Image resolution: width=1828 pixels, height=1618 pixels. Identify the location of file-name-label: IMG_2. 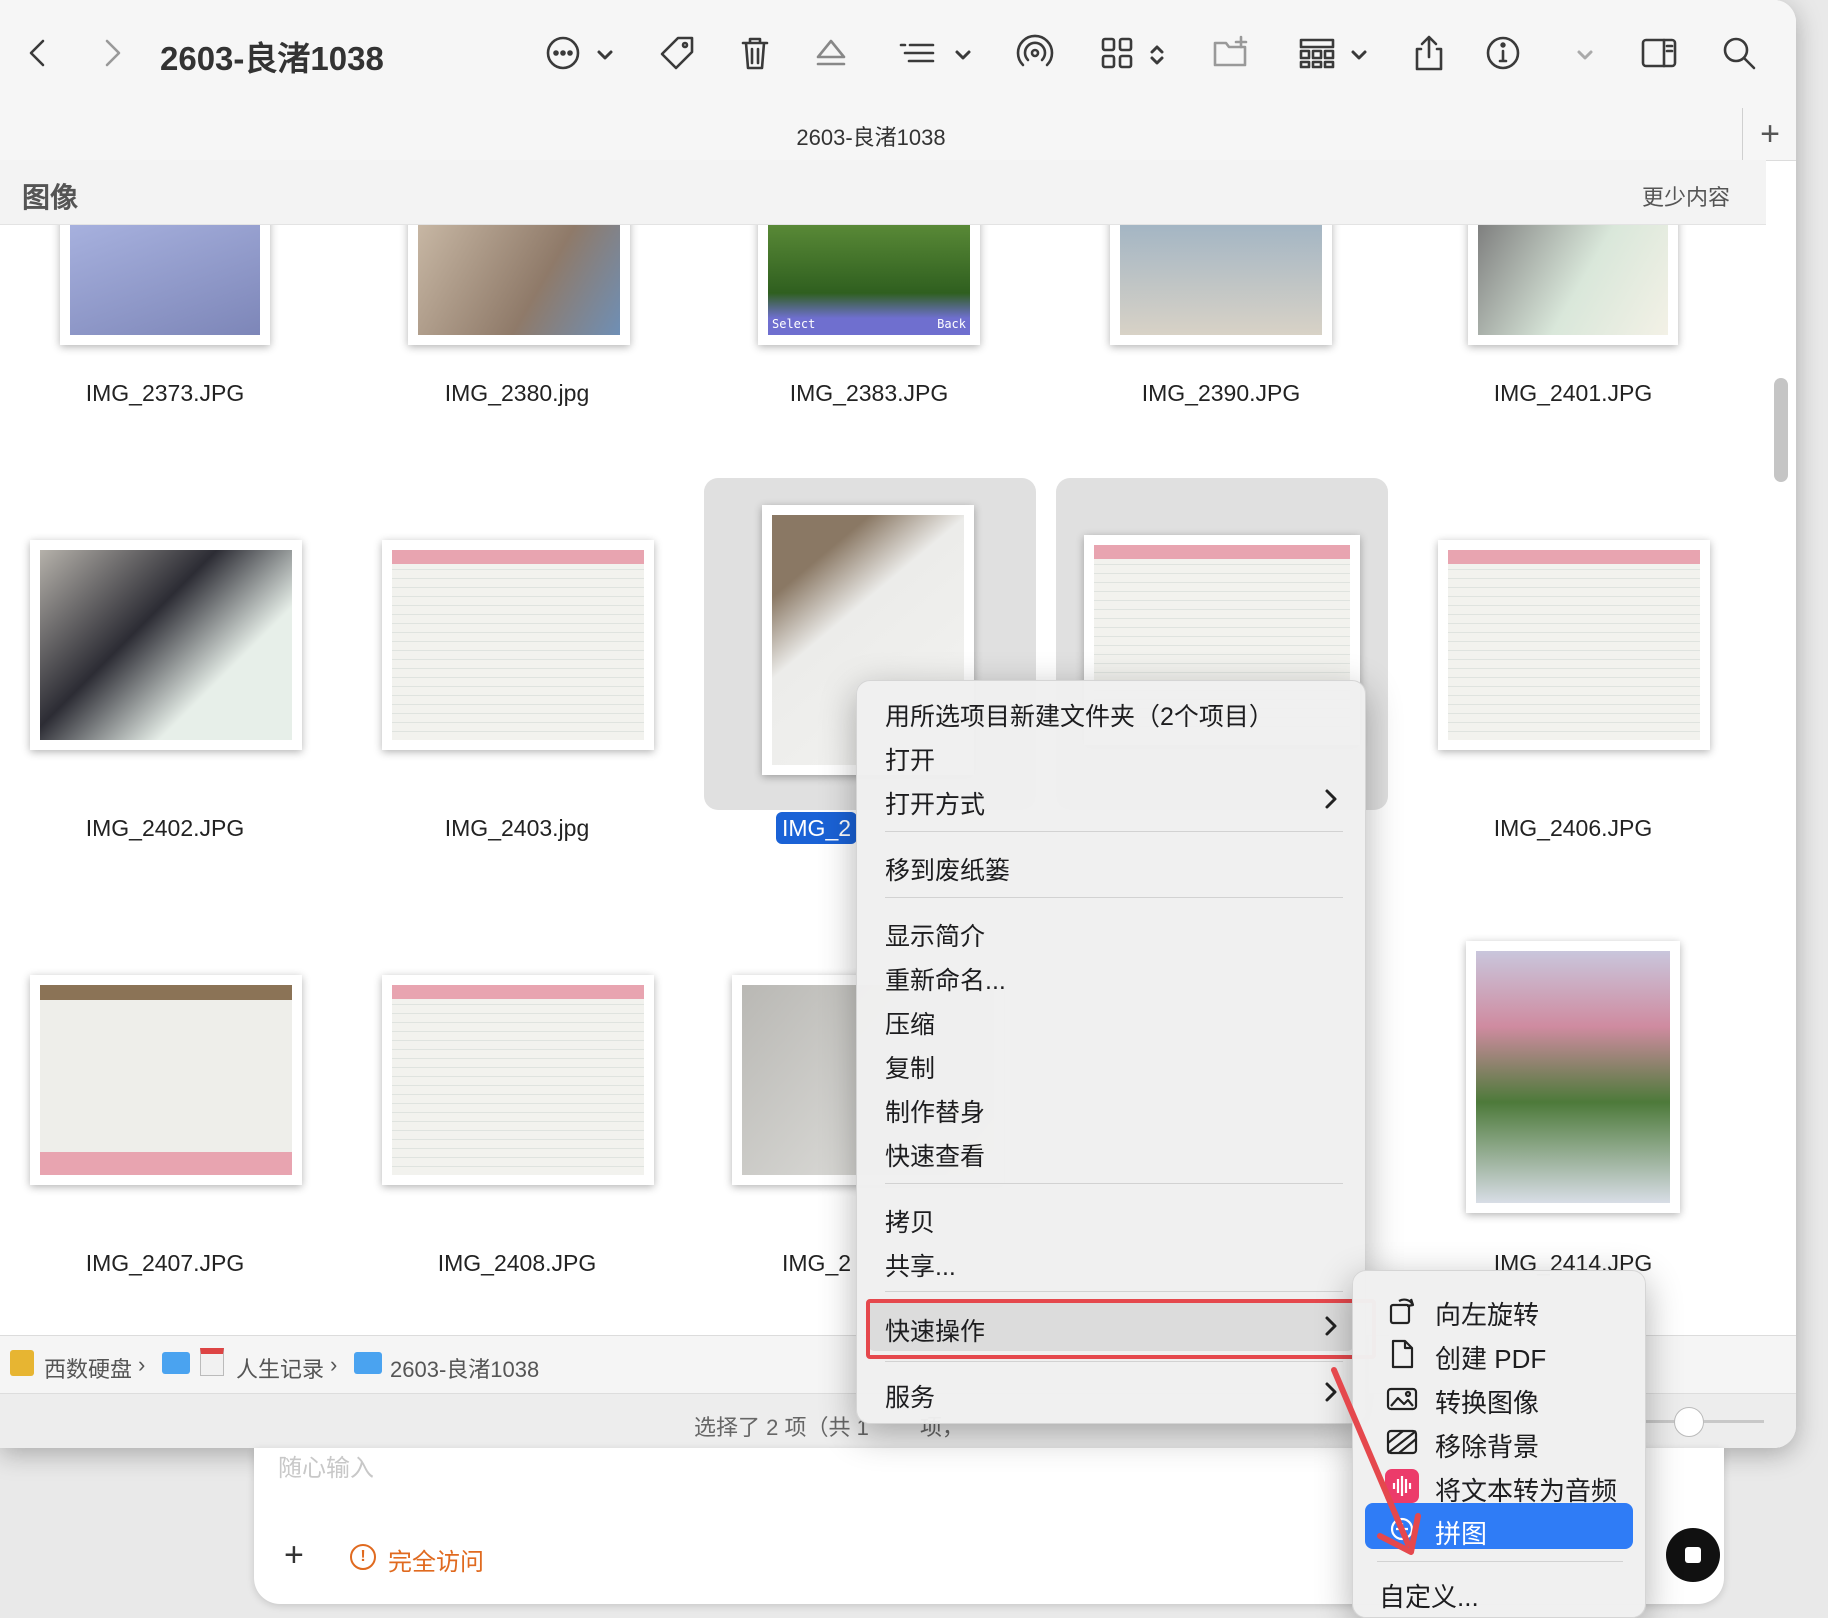
(817, 828).